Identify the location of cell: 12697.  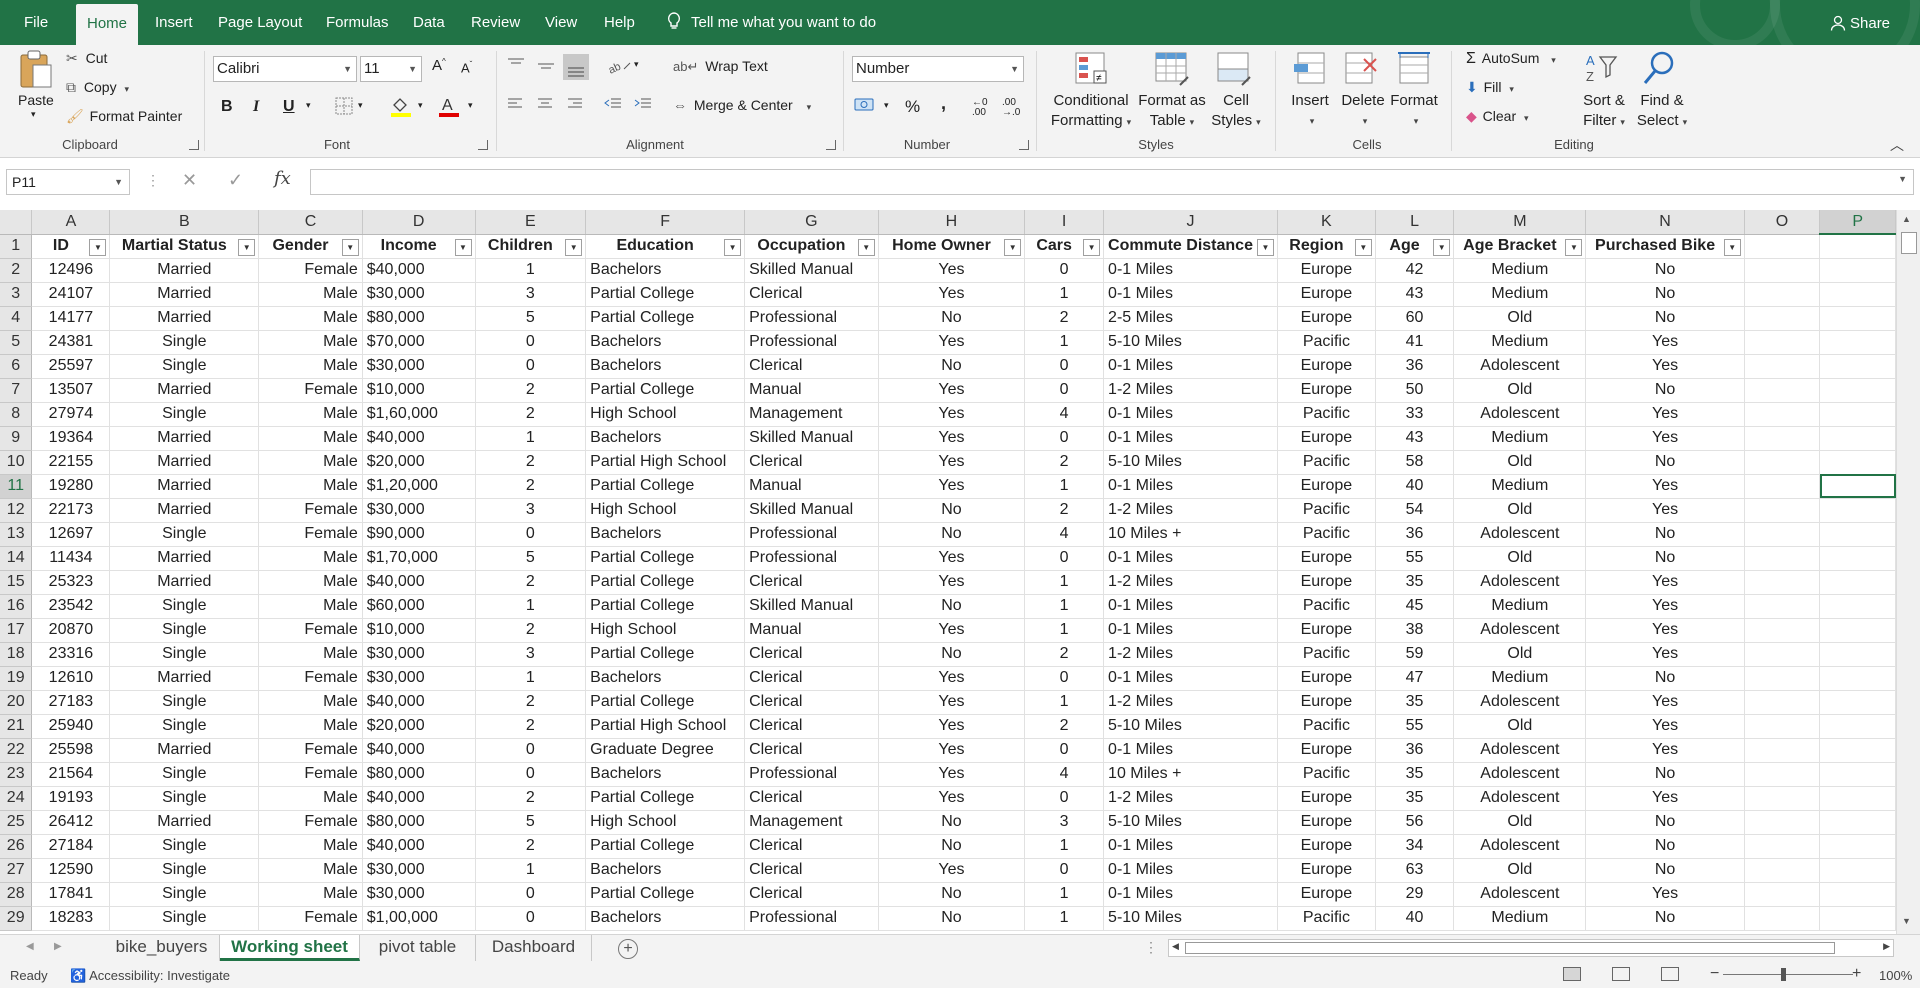
(71, 534).